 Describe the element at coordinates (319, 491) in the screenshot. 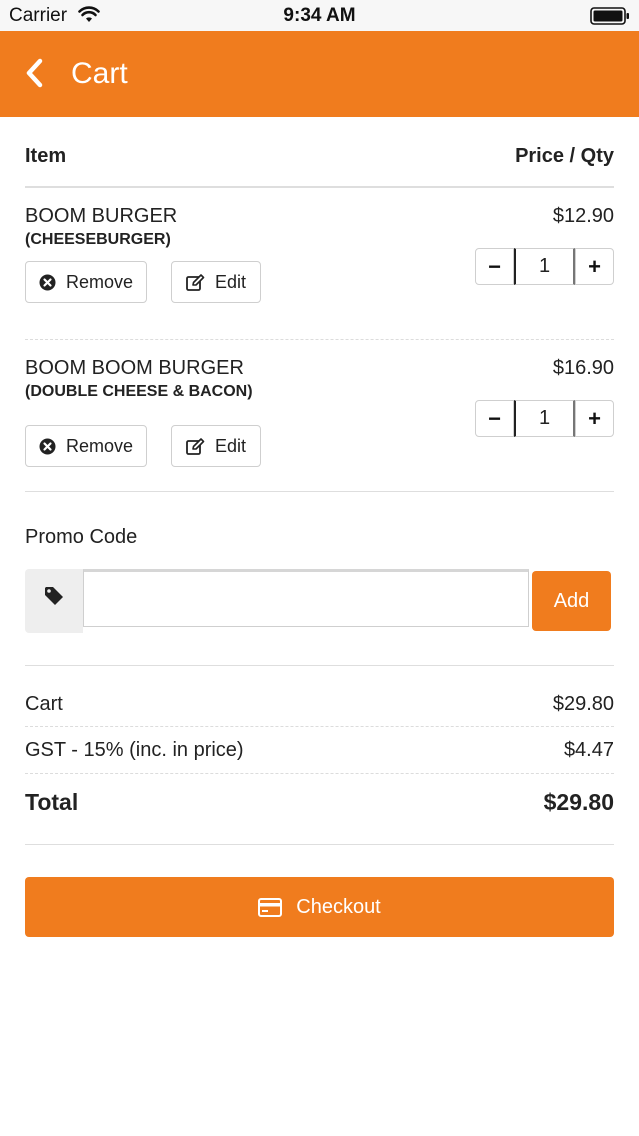

I see `items-end-divider` at that location.